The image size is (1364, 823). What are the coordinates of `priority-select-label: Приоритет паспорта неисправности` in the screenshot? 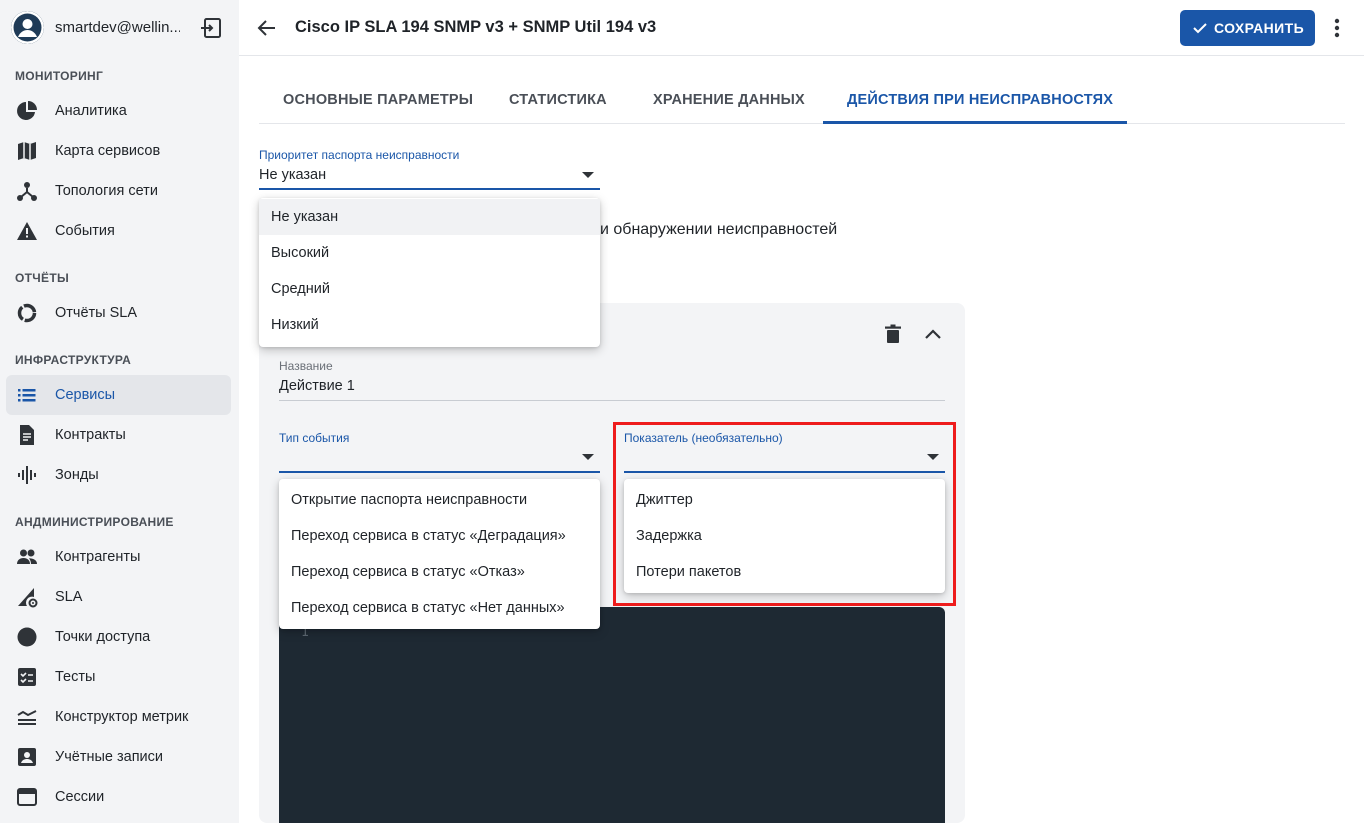 It's located at (359, 155).